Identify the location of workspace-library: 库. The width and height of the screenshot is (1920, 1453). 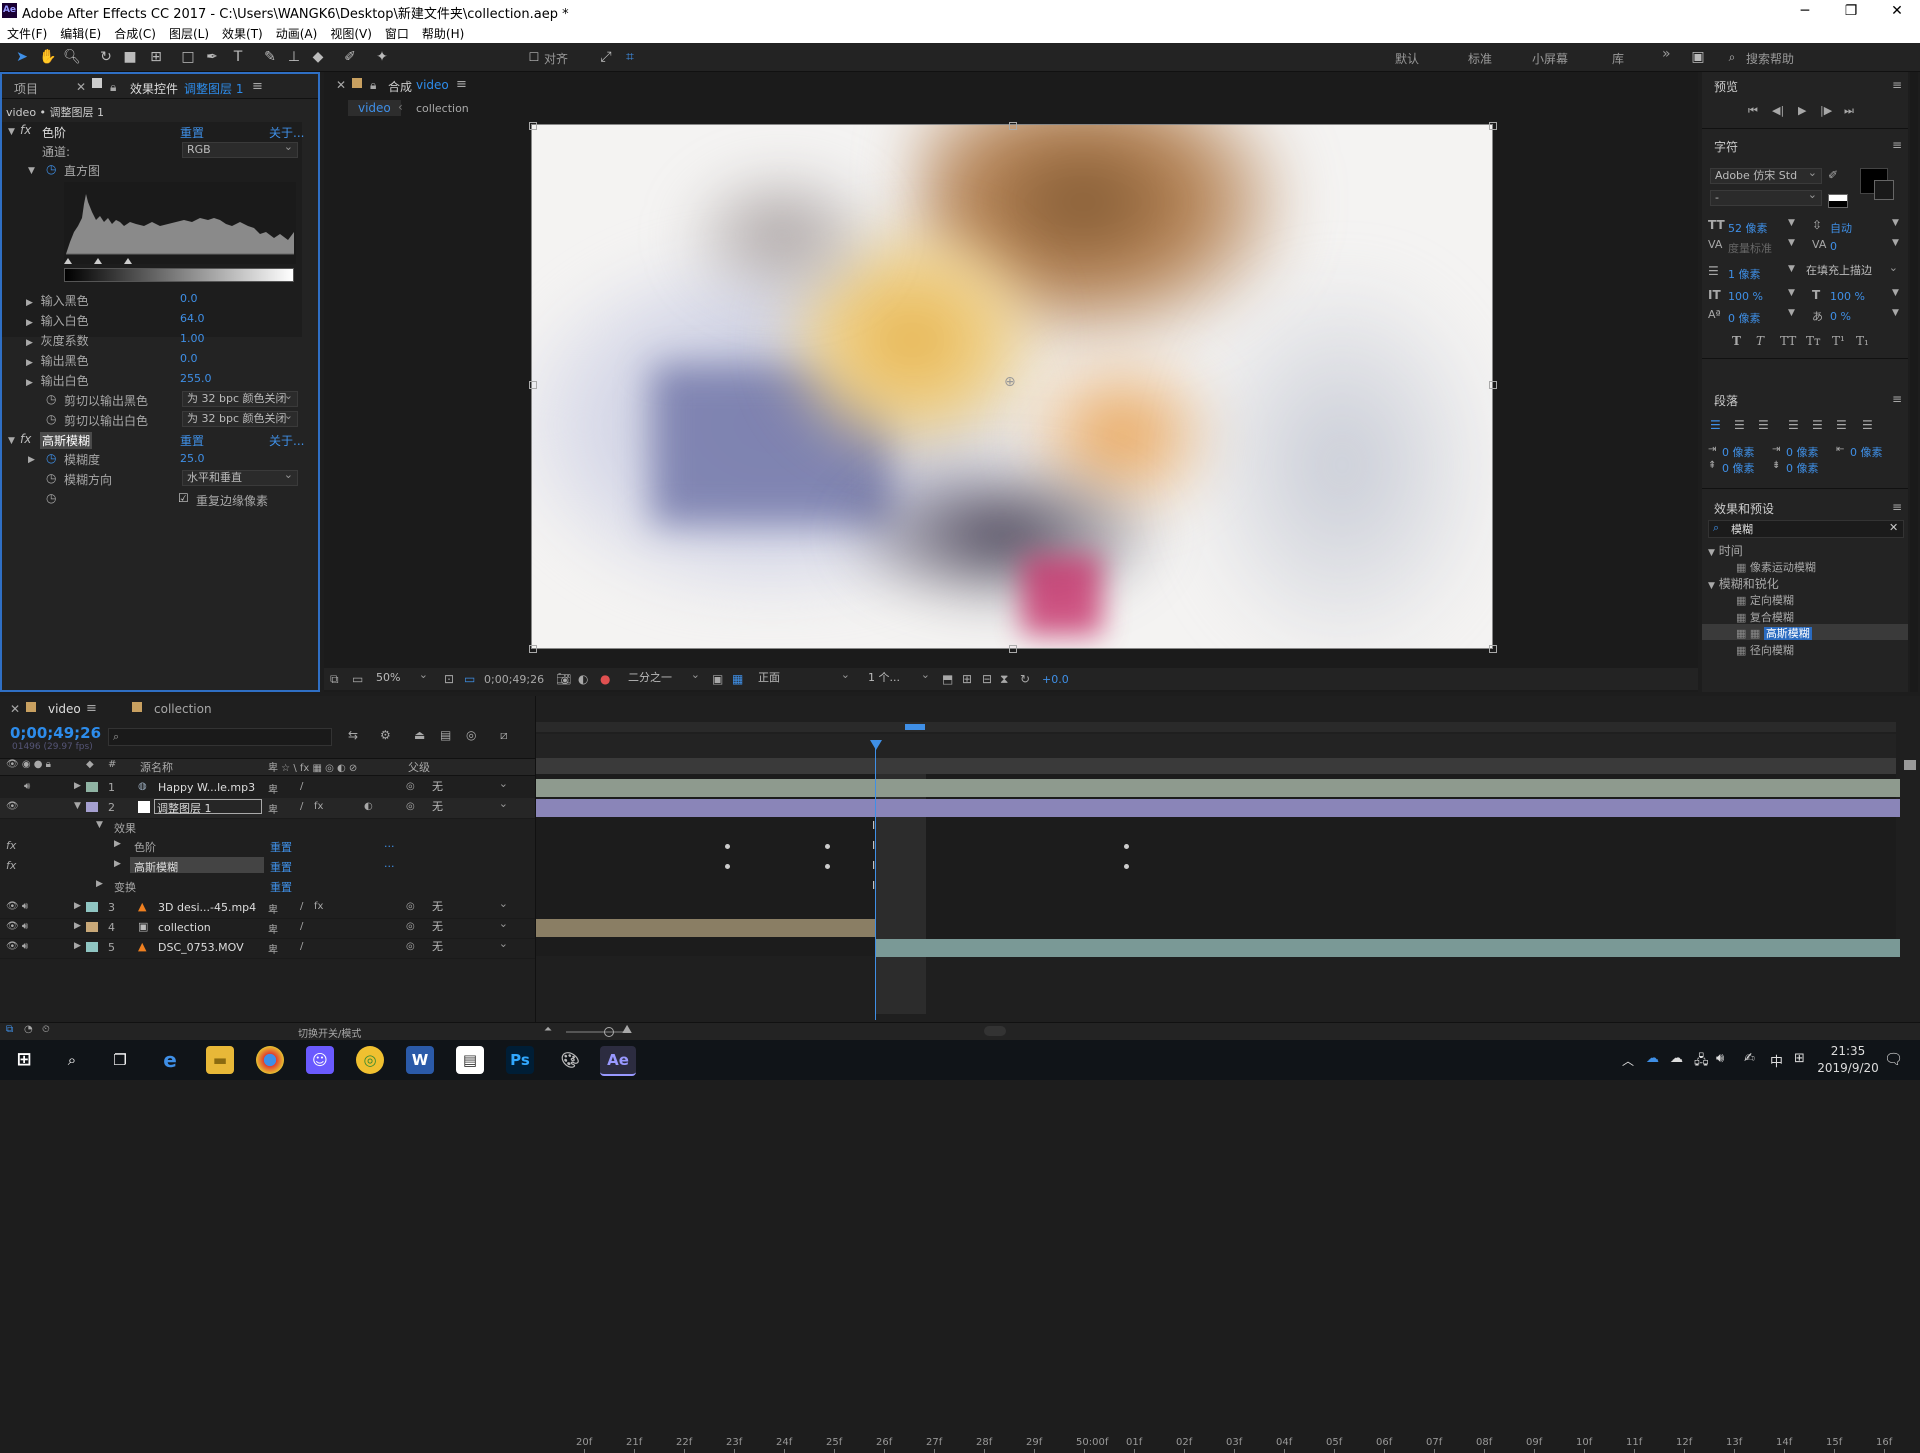
(1618, 58).